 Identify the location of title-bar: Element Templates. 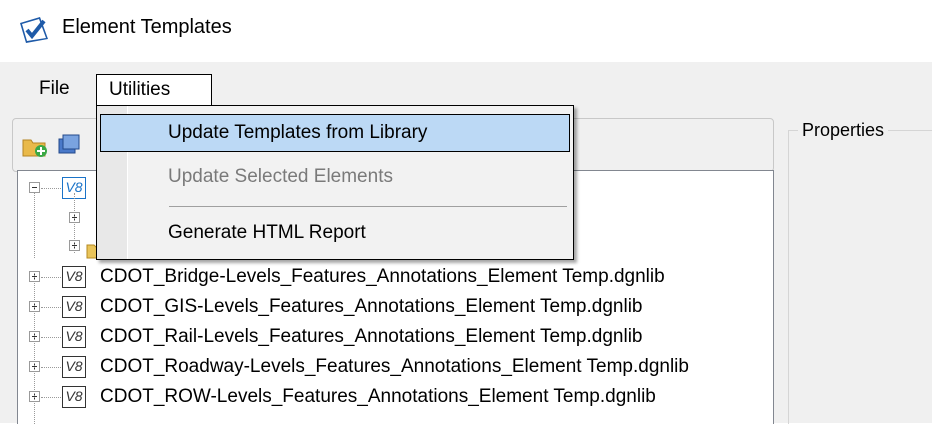
(466, 31).